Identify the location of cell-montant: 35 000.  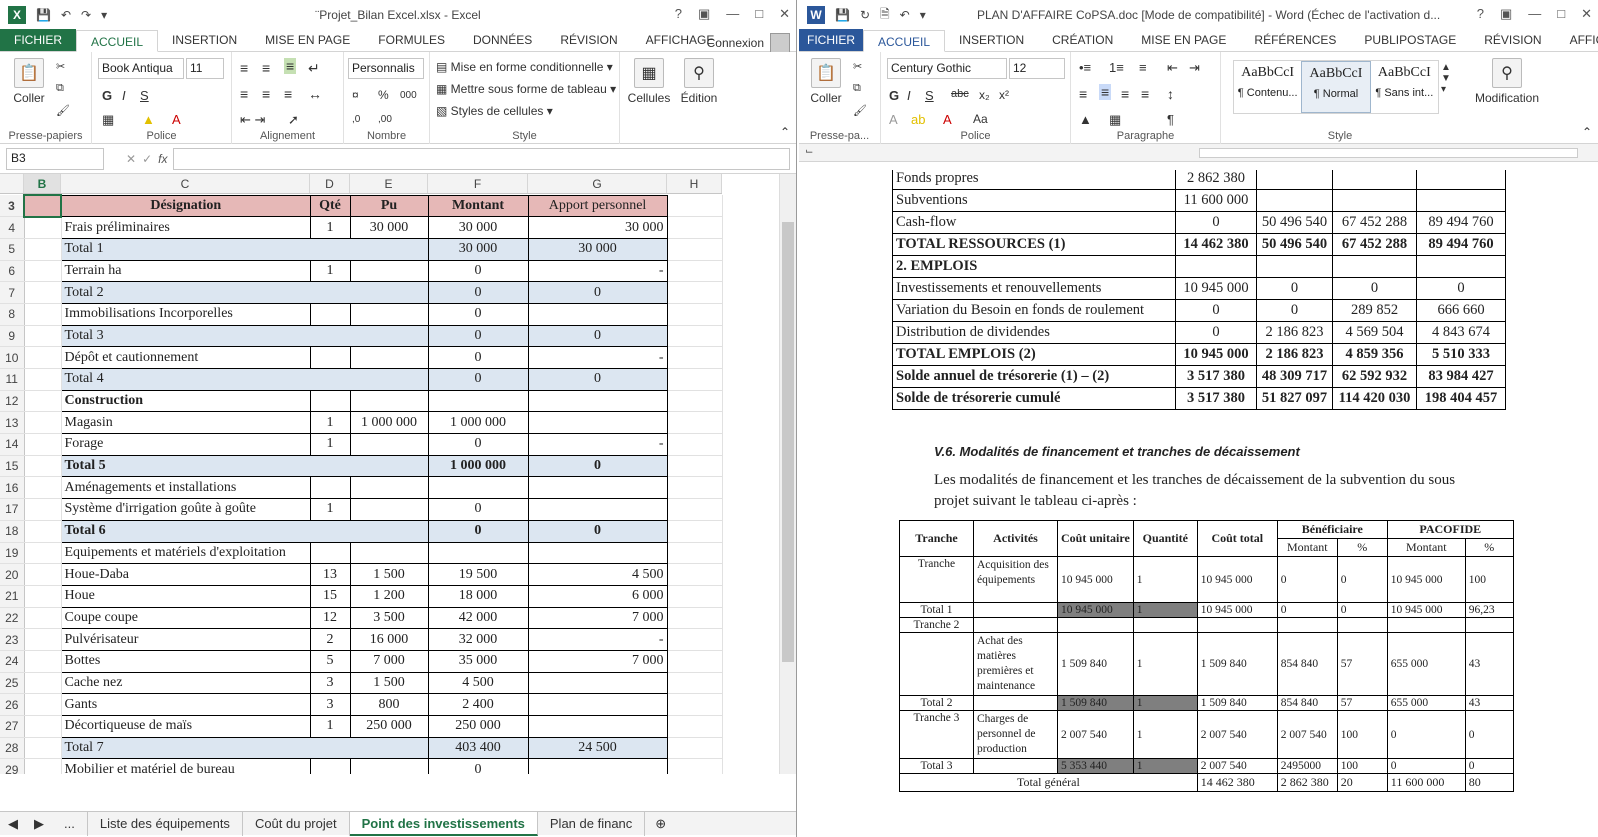
(478, 661).